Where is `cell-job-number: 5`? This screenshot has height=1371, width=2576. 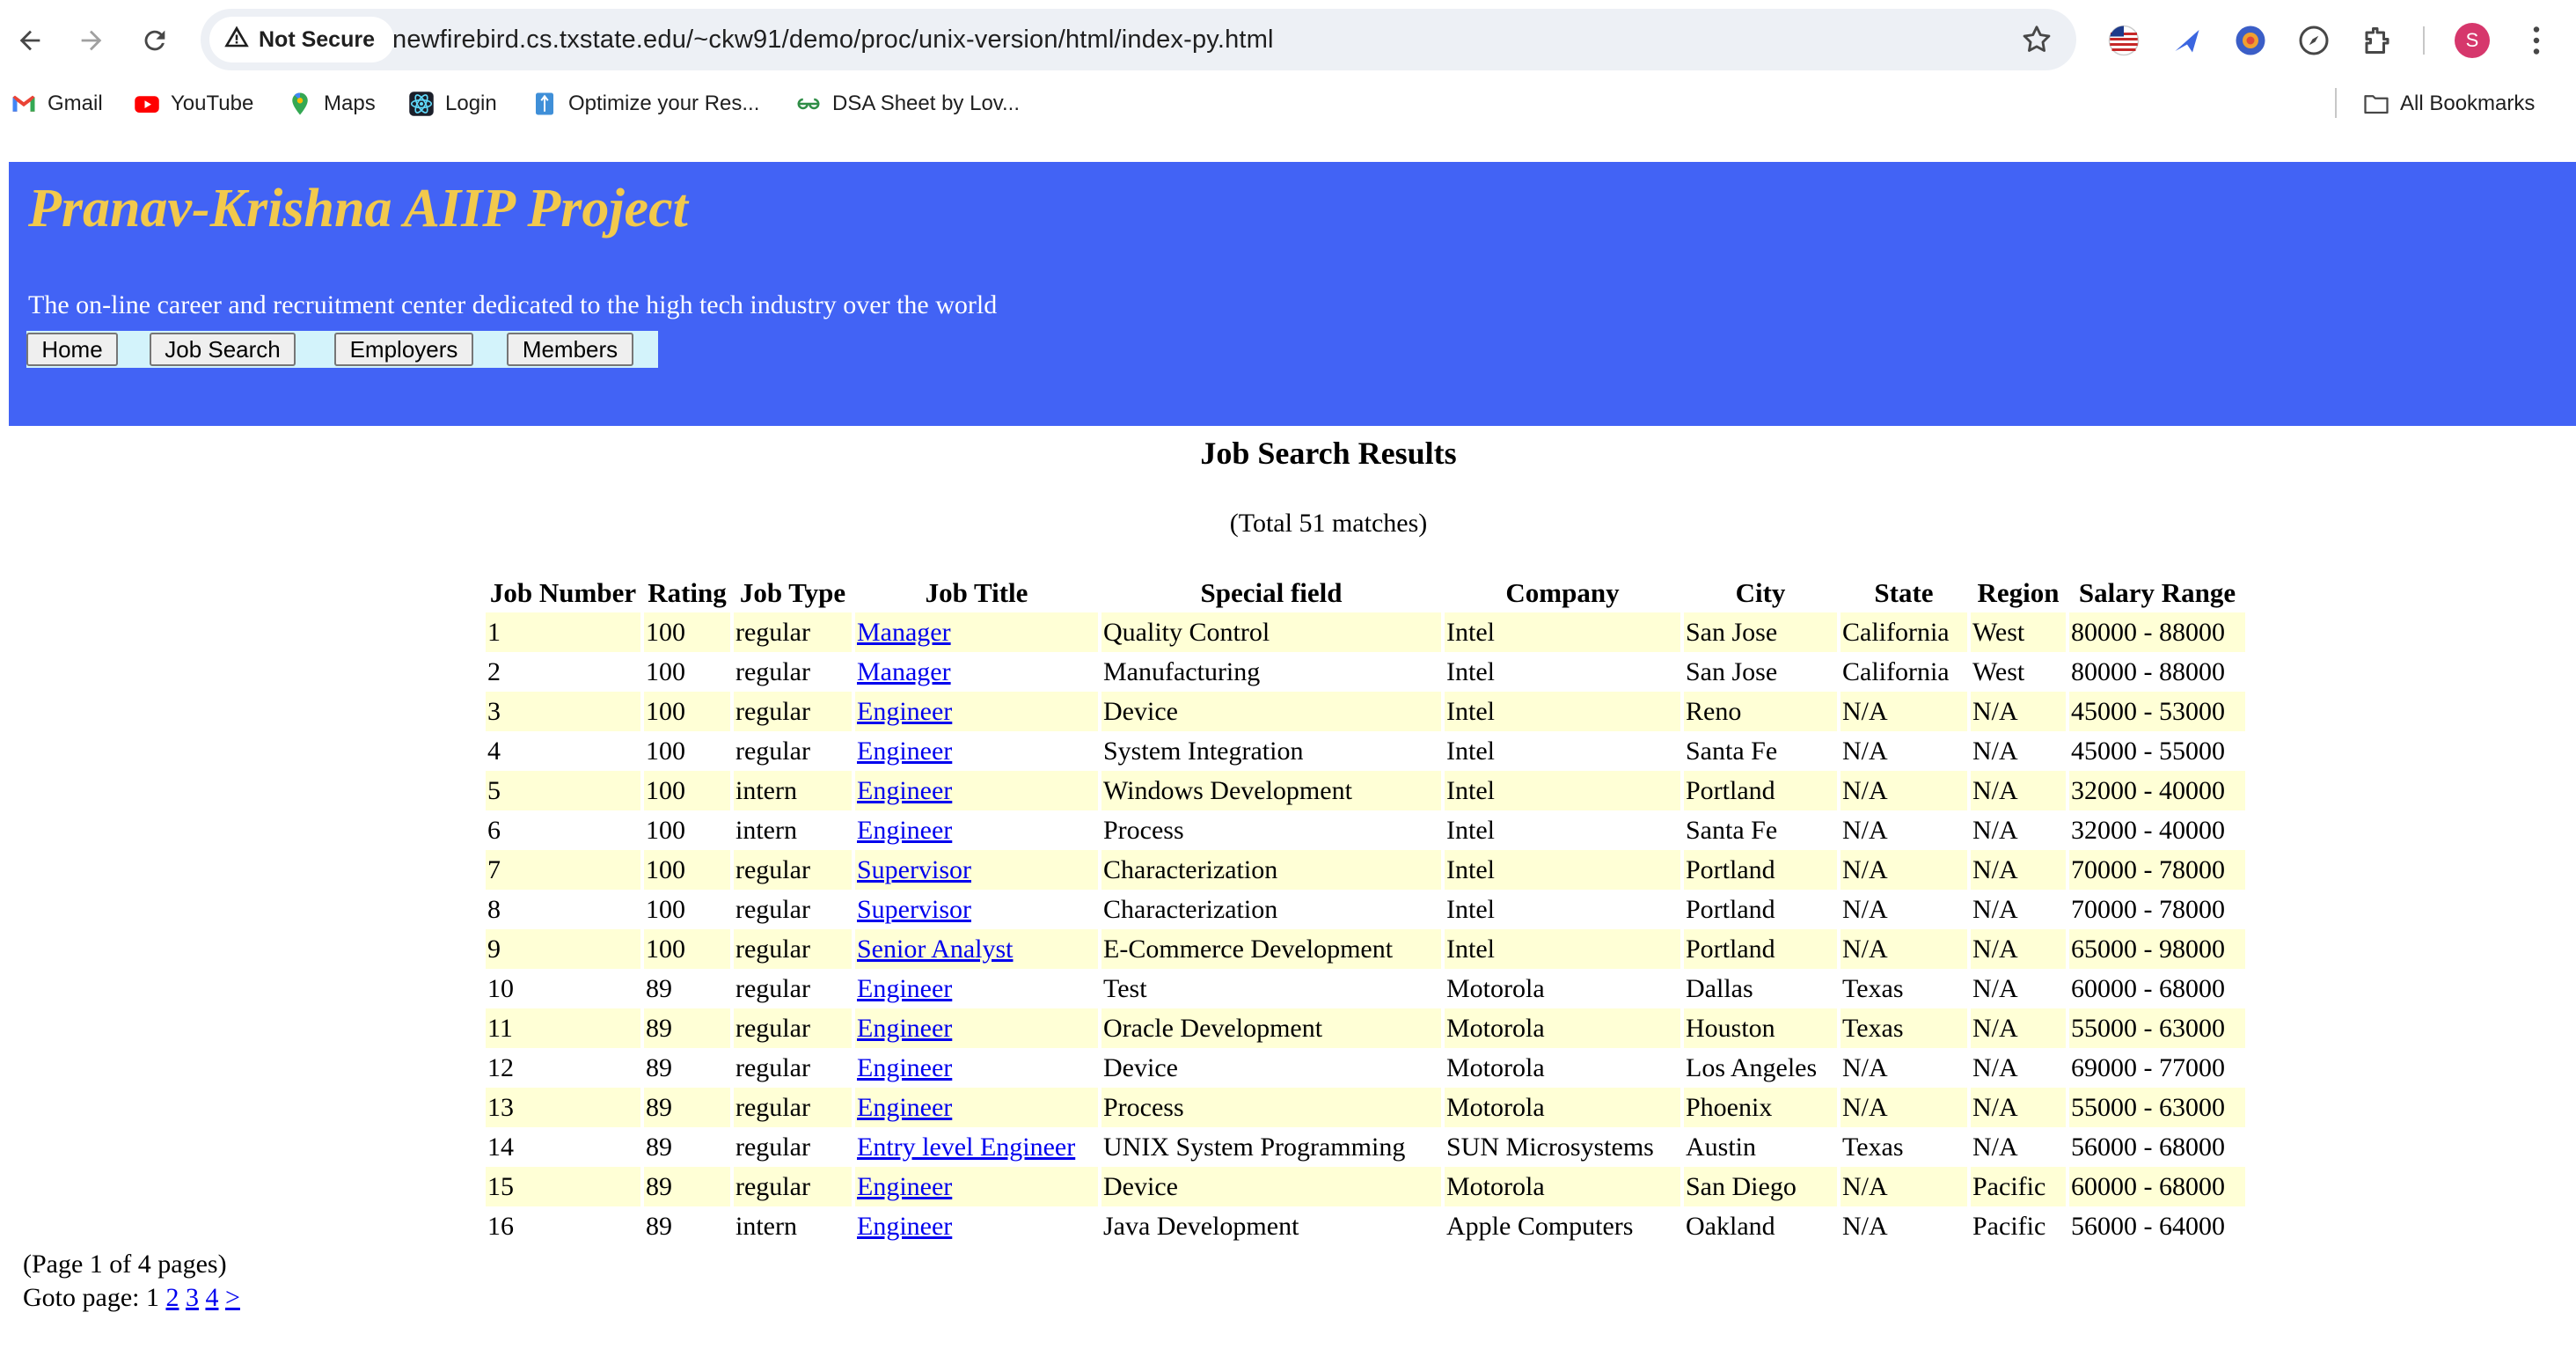
cell-job-number: 5 is located at coordinates (563, 790).